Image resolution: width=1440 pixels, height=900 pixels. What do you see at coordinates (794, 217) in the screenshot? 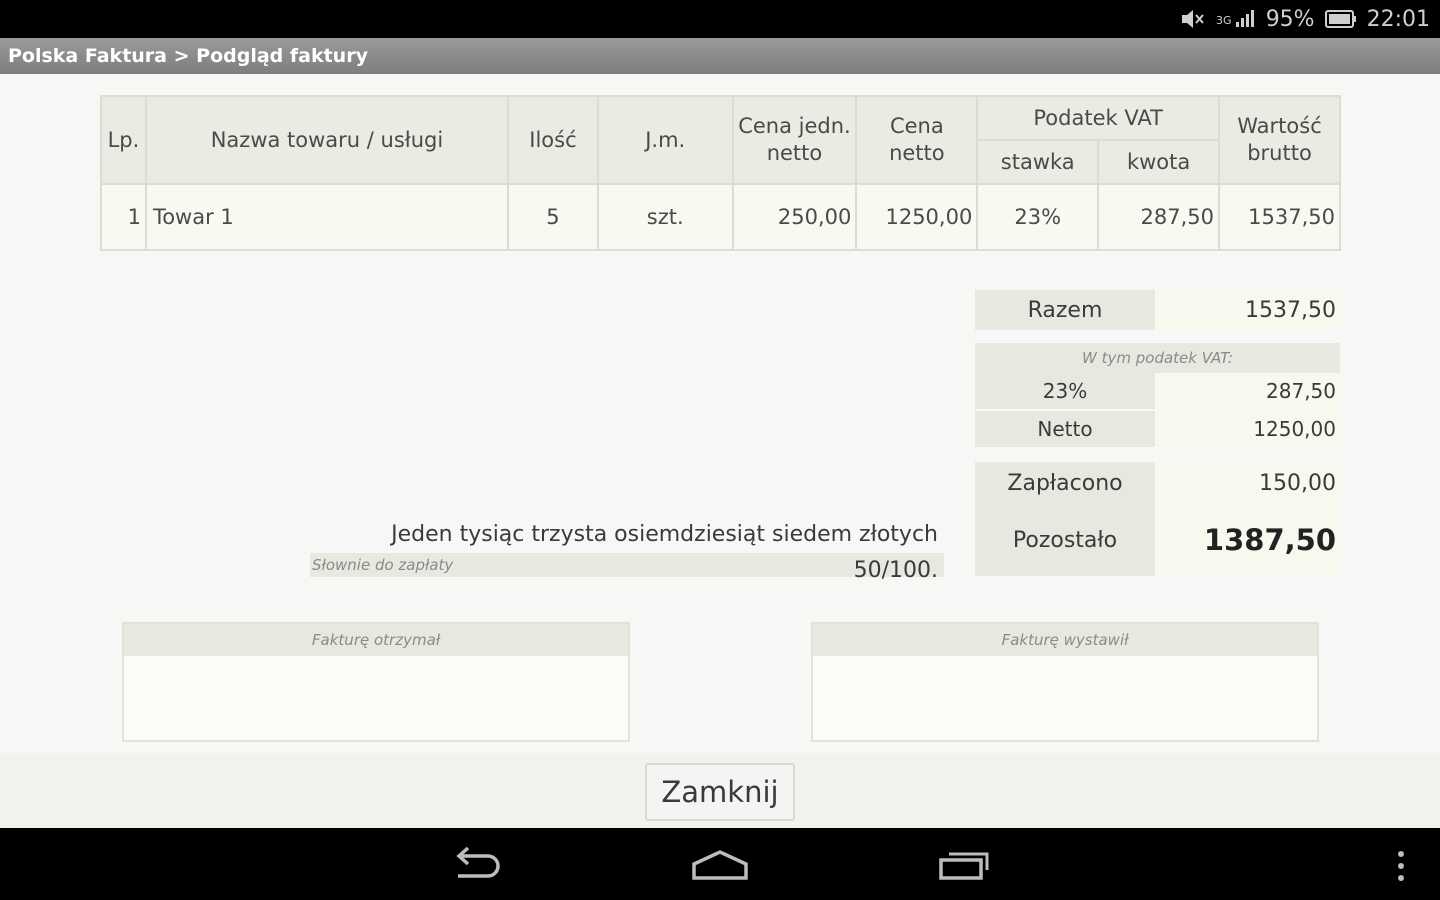
I see `cell-unit-price: 250,00` at bounding box center [794, 217].